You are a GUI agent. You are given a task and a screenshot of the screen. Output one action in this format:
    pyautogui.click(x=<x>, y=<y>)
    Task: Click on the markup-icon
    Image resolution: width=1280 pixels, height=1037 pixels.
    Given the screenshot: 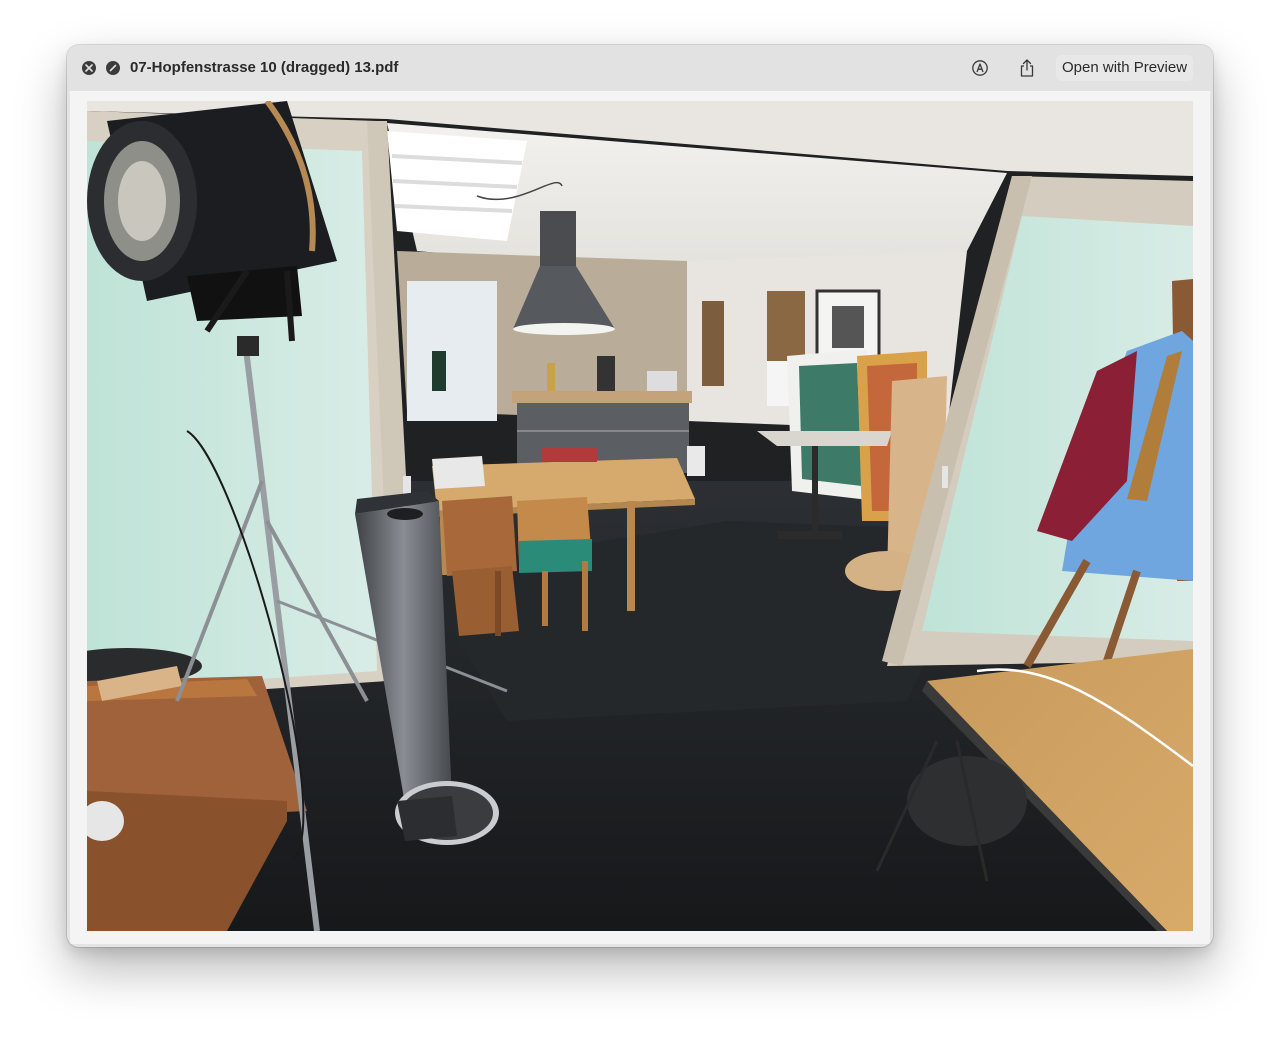 What is the action you would take?
    pyautogui.click(x=980, y=68)
    